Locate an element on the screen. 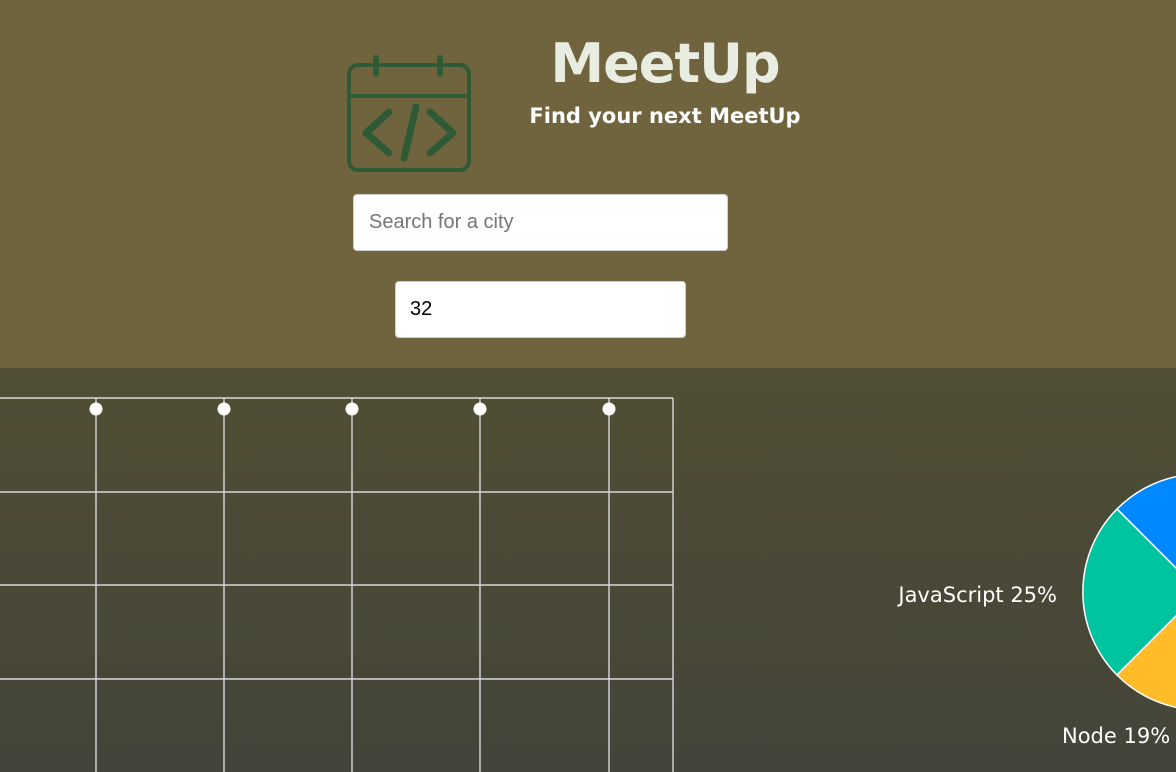  pie-label-javascript: JavaScript 25% is located at coordinates (976, 595).